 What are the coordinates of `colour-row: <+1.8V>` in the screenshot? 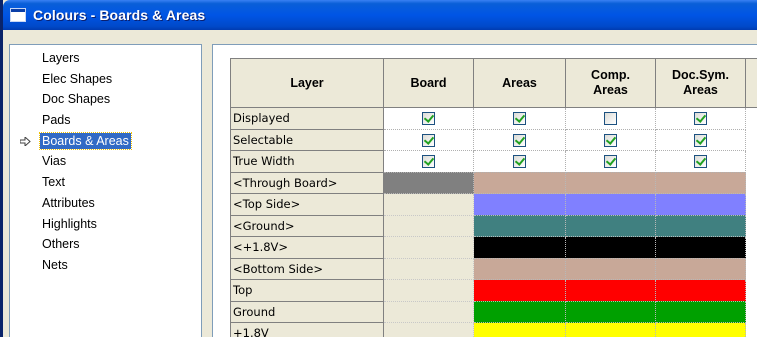 It's located at (493, 247).